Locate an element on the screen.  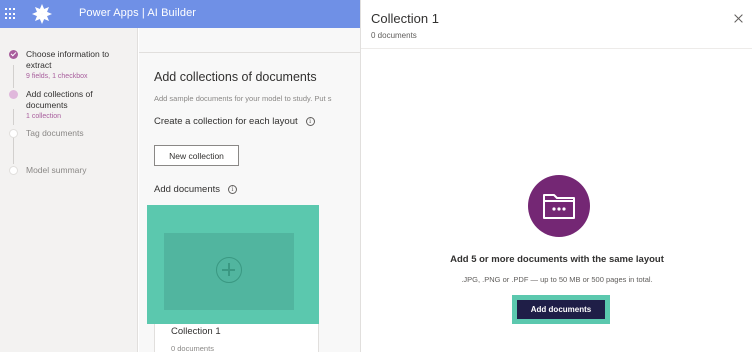
collection-card: Collection 1 0 documents is located at coordinates (236, 338).